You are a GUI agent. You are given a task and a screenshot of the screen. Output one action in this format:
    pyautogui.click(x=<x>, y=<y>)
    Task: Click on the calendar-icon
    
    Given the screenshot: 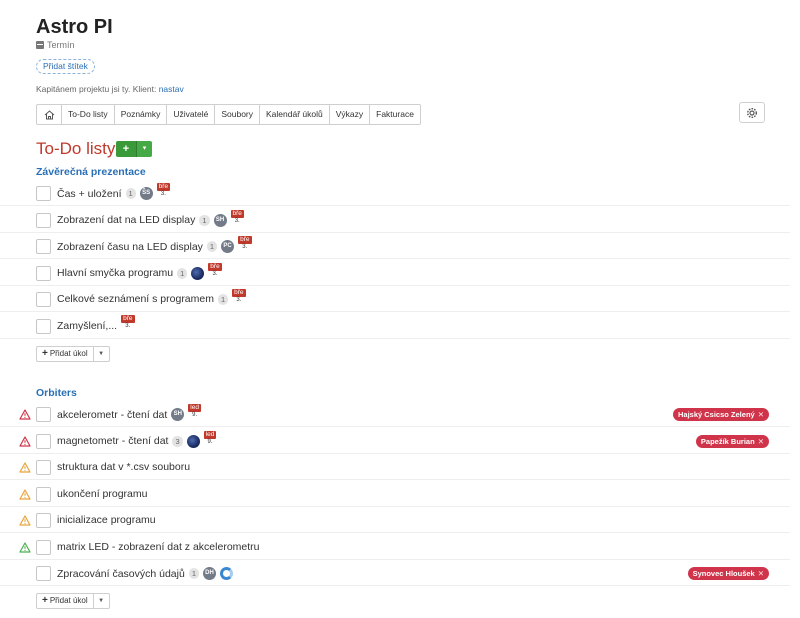 What is the action you would take?
    pyautogui.click(x=40, y=45)
    